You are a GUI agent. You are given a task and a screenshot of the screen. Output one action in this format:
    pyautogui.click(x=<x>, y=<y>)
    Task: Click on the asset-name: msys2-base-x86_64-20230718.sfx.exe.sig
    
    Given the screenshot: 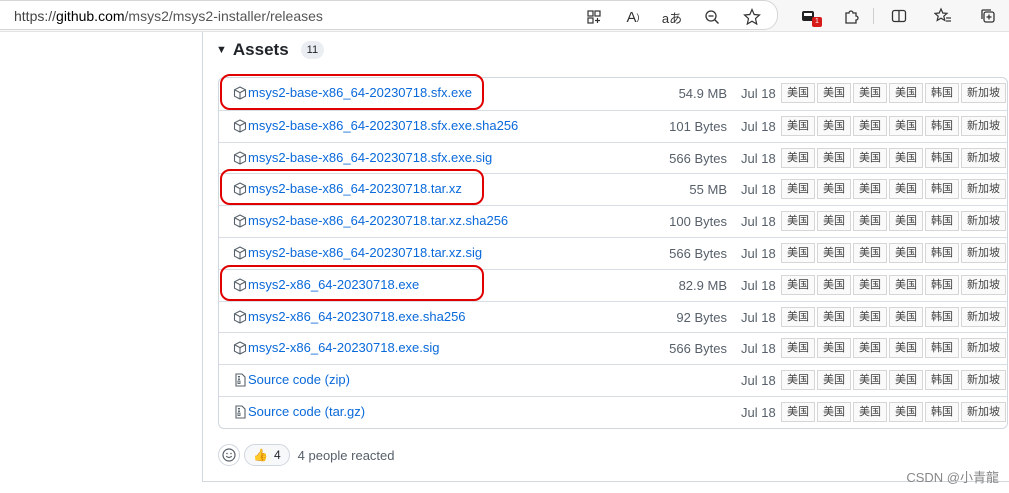 What is the action you would take?
    pyautogui.click(x=370, y=157)
    